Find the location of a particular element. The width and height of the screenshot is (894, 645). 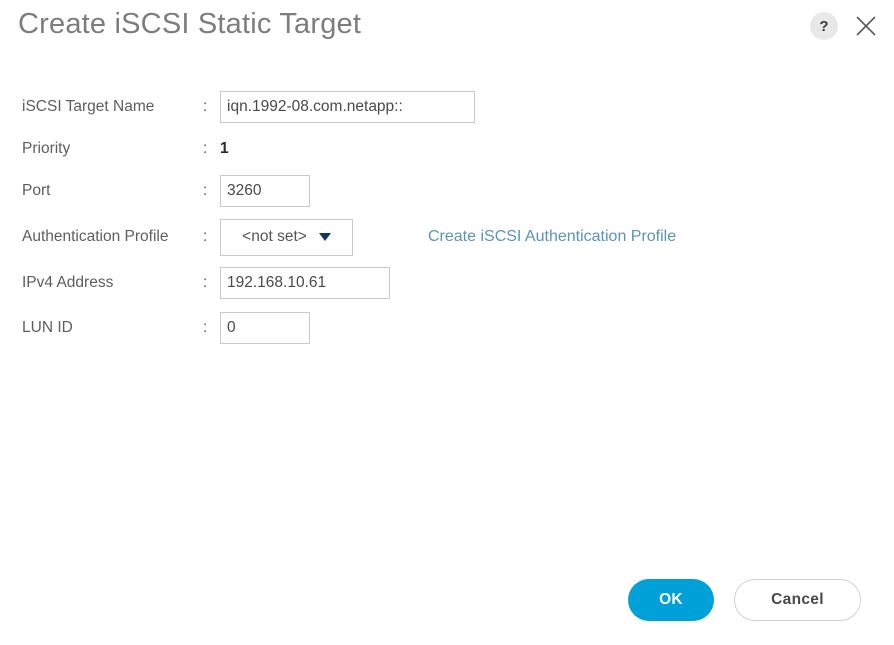

label-priority: Priority is located at coordinates (46, 148).